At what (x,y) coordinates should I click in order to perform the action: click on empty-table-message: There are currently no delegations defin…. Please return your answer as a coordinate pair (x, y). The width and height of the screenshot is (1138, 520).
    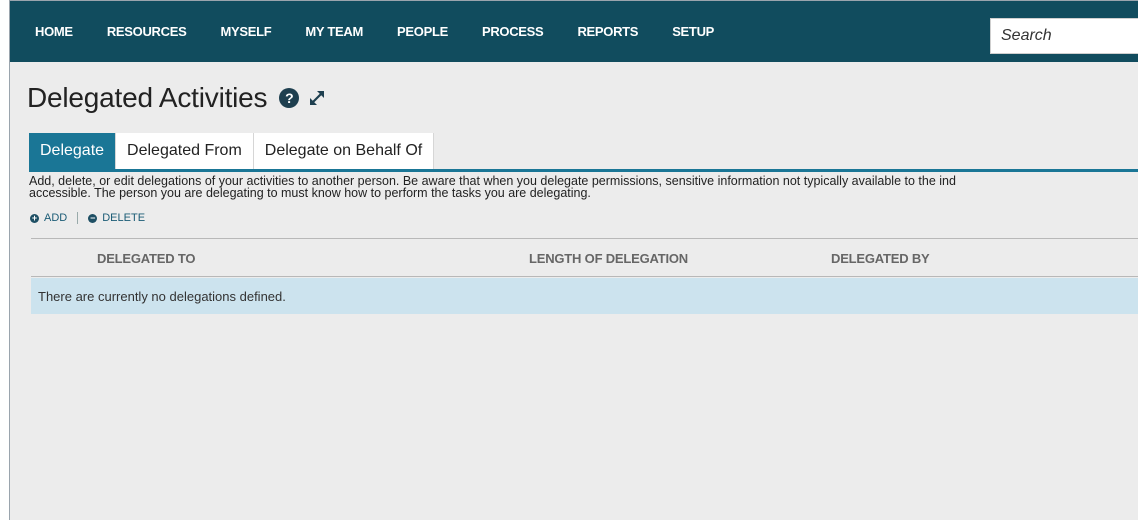
    Looking at the image, I should click on (584, 296).